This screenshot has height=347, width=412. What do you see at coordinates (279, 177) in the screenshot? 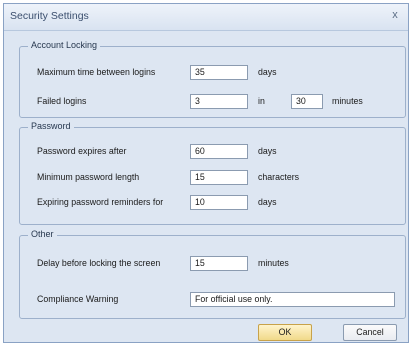
I see `min-length-unit: characters` at bounding box center [279, 177].